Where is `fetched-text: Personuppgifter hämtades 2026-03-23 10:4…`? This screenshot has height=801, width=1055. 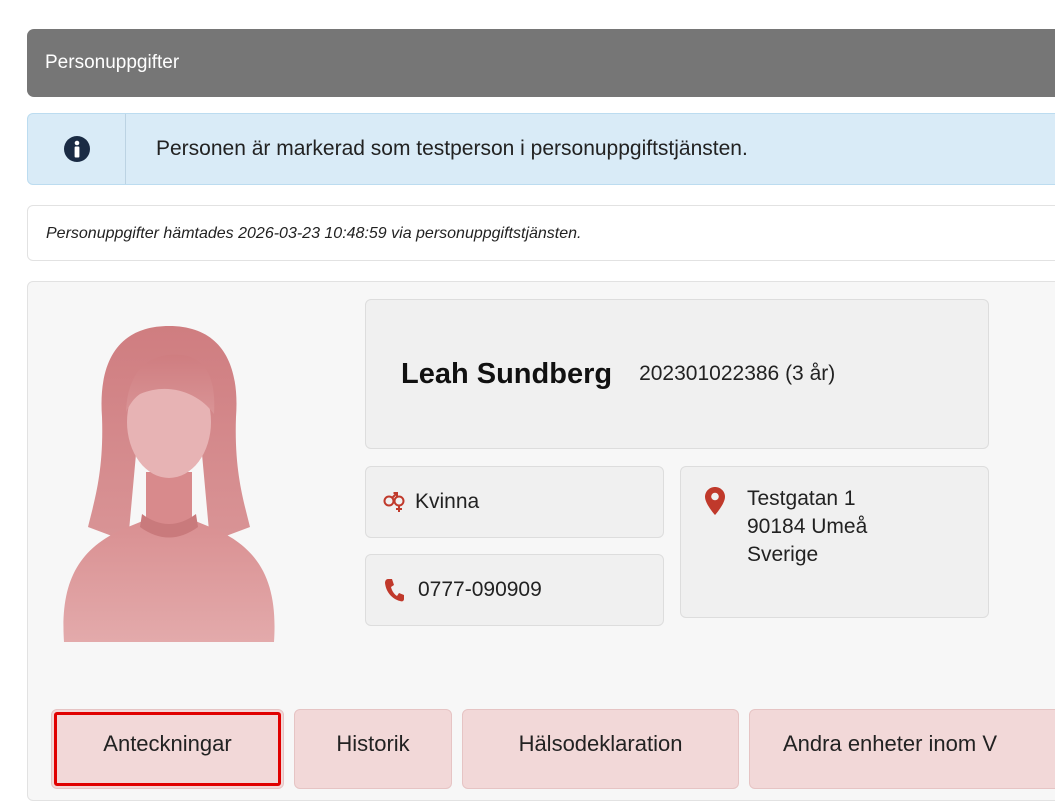 fetched-text: Personuppgifter hämtades 2026-03-23 10:4… is located at coordinates (314, 233).